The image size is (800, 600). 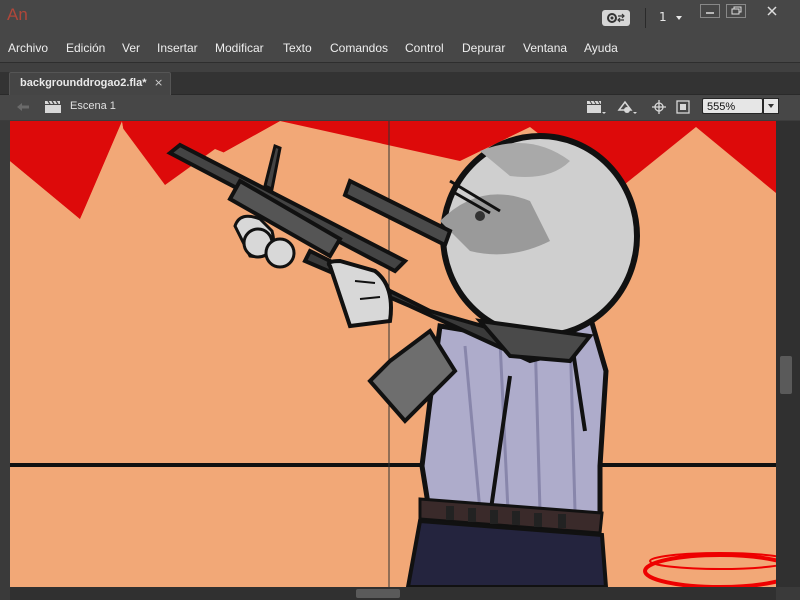 What do you see at coordinates (683, 107) in the screenshot?
I see `clip-content-icon` at bounding box center [683, 107].